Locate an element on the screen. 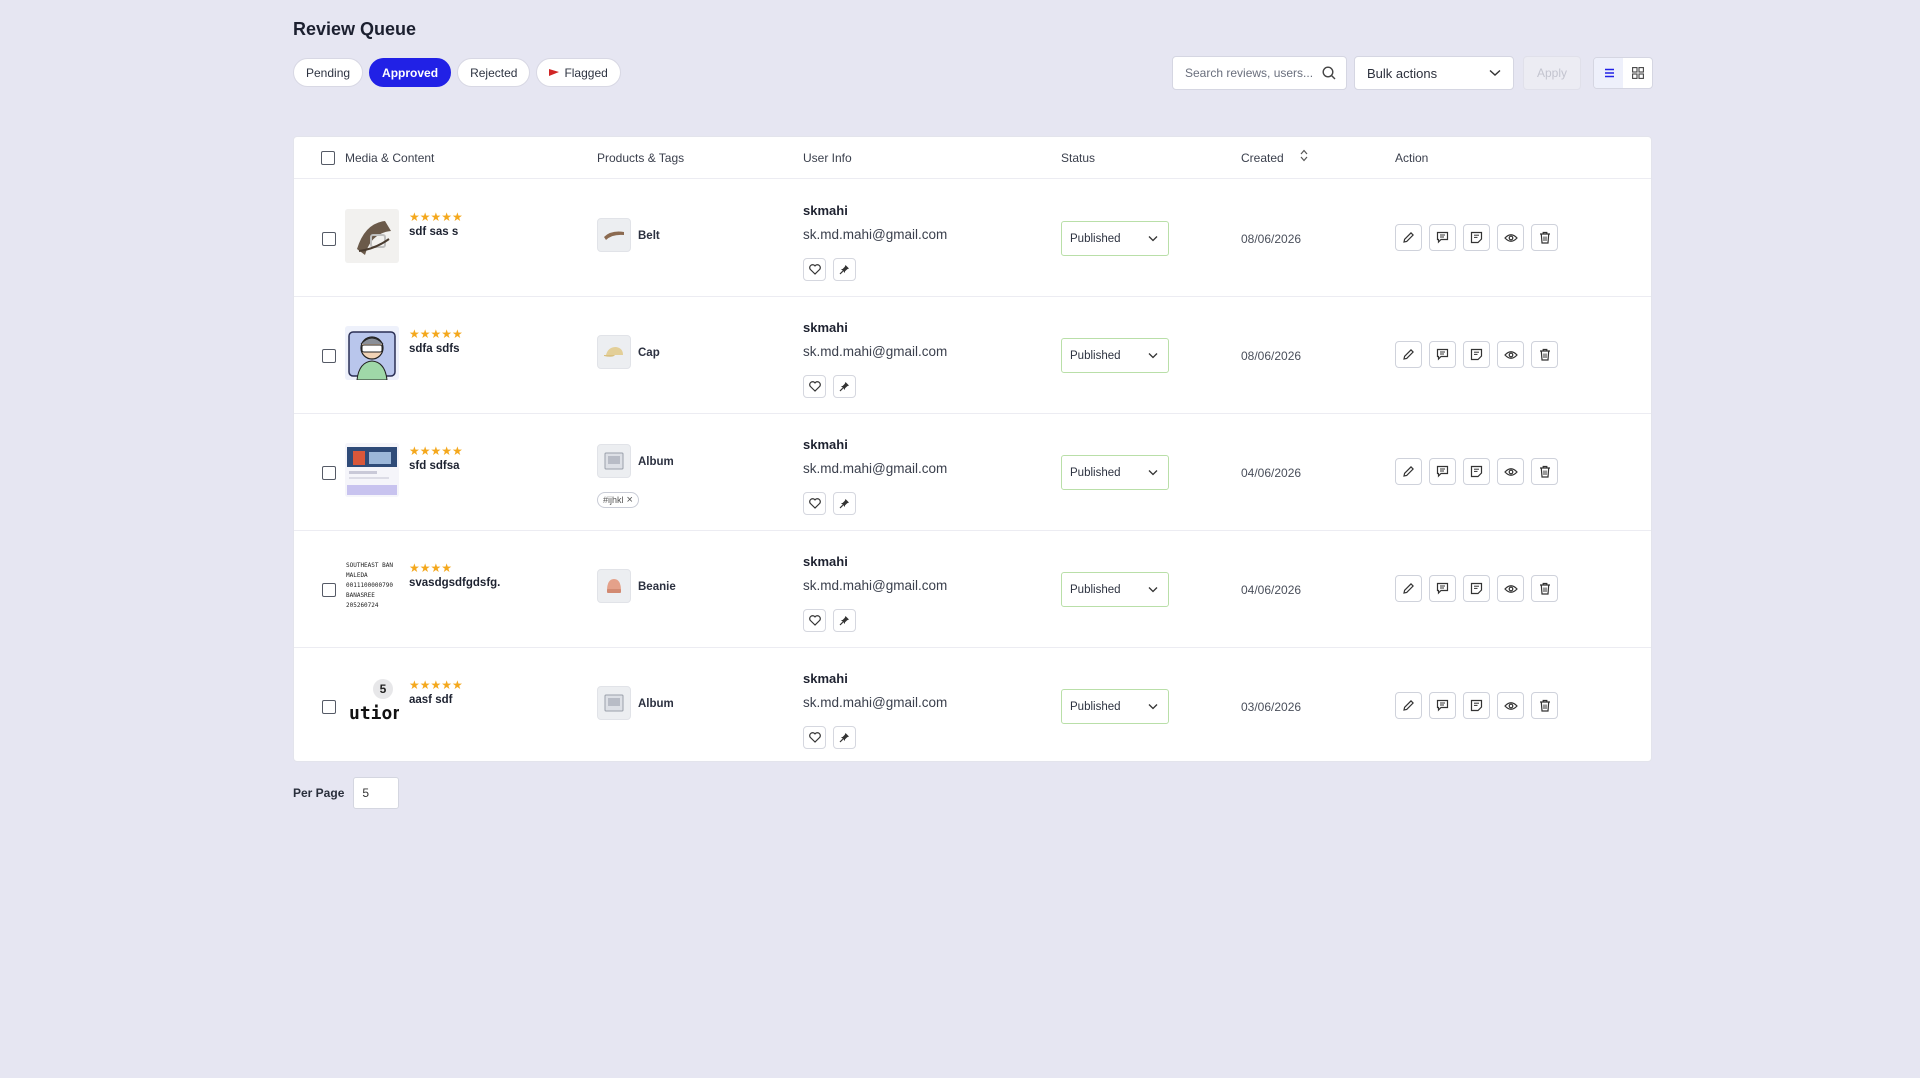 Image resolution: width=1920 pixels, height=1078 pixels. tab-label: Flagged is located at coordinates (586, 72).